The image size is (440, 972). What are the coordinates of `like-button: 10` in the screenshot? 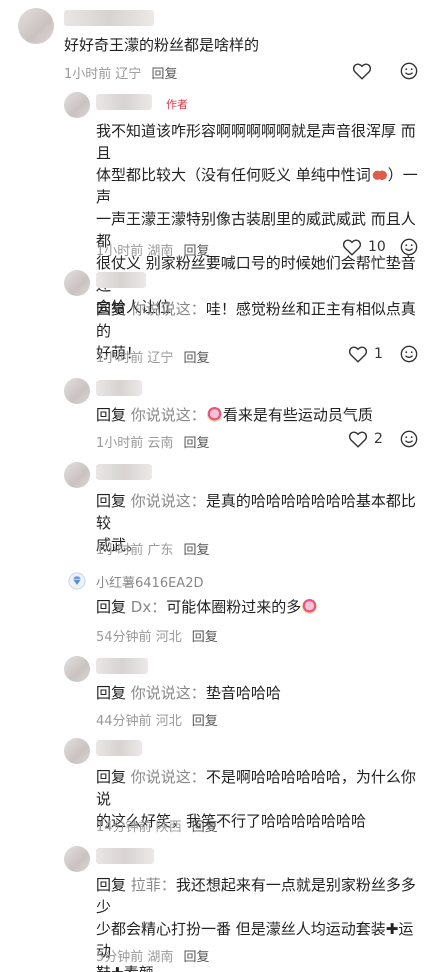 It's located at (364, 247).